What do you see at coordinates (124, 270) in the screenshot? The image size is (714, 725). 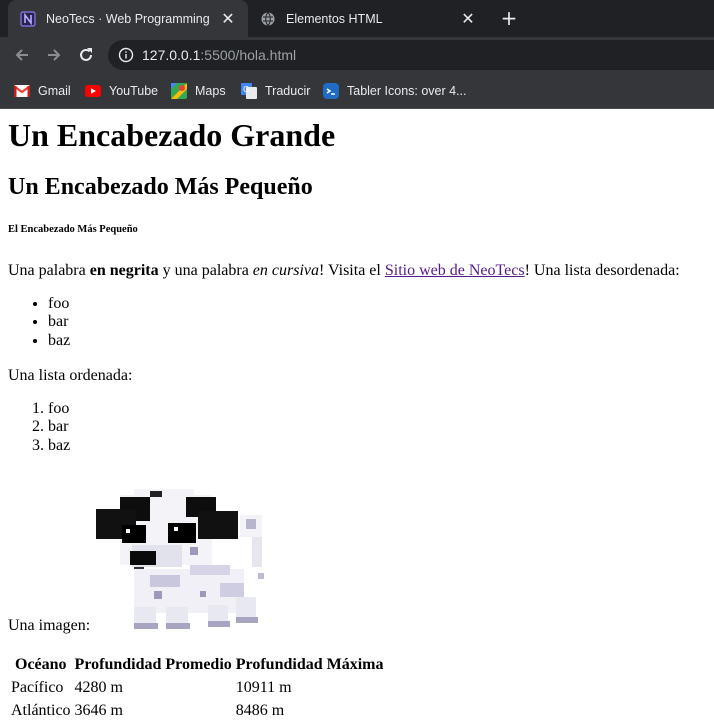 I see `bold-text: en negrita` at bounding box center [124, 270].